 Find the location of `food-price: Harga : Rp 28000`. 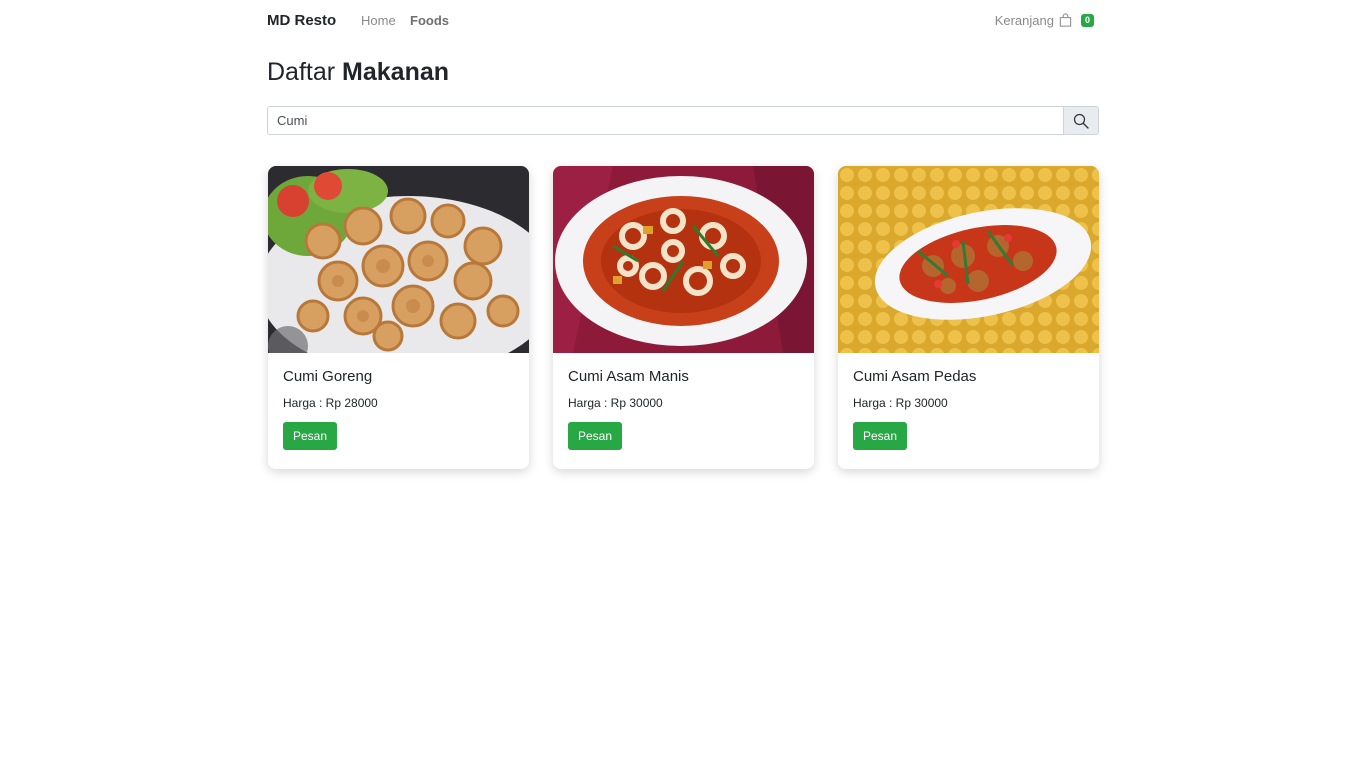

food-price: Harga : Rp 28000 is located at coordinates (330, 403).